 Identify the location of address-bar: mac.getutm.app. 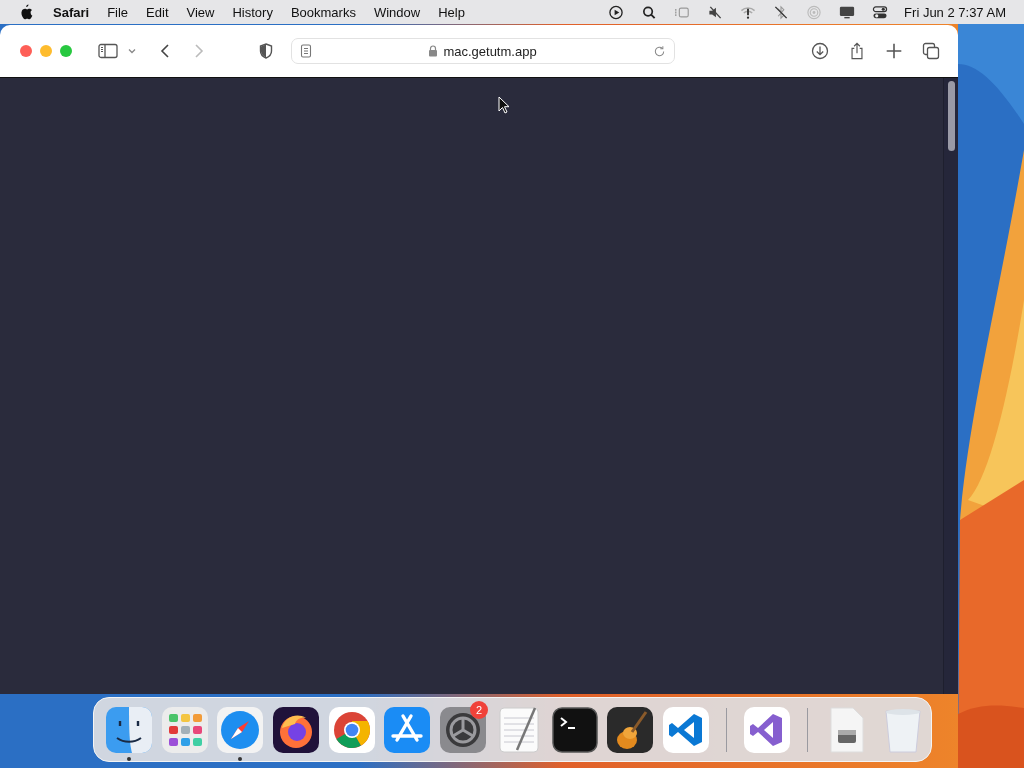
(483, 51).